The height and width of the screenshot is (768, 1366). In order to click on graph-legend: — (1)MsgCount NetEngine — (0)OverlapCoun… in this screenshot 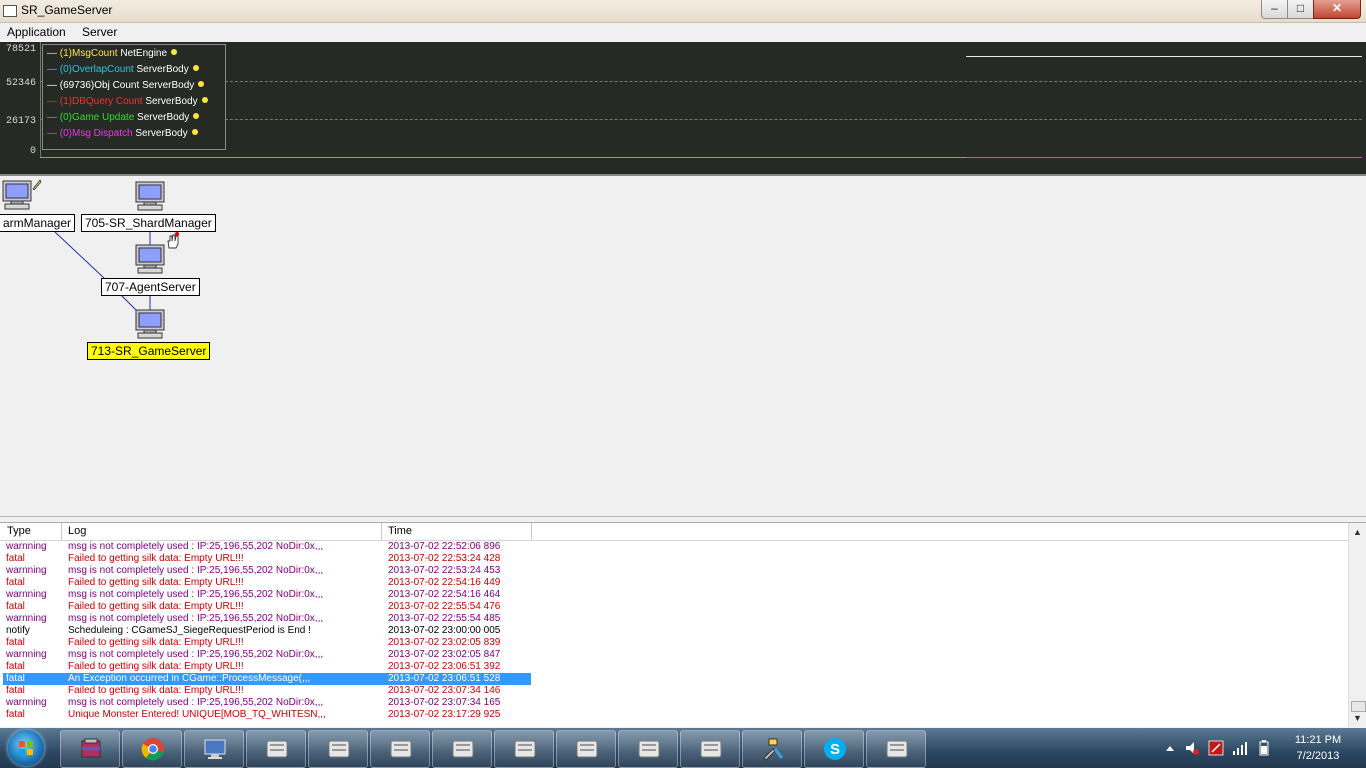, I will do `click(134, 97)`.